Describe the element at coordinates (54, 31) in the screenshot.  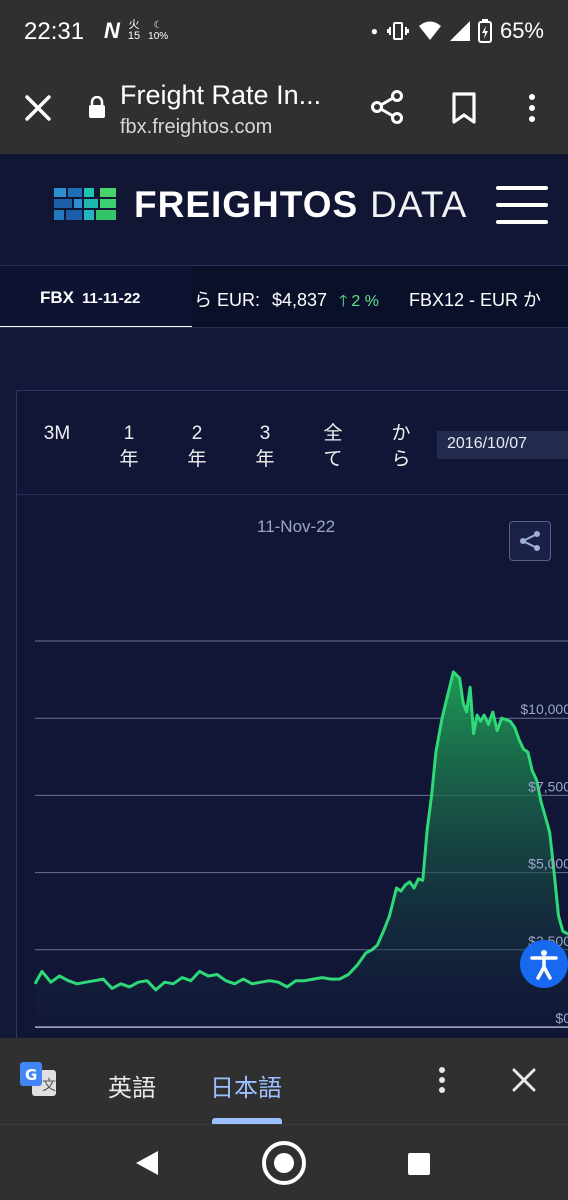
I see `status-time: 22:31` at that location.